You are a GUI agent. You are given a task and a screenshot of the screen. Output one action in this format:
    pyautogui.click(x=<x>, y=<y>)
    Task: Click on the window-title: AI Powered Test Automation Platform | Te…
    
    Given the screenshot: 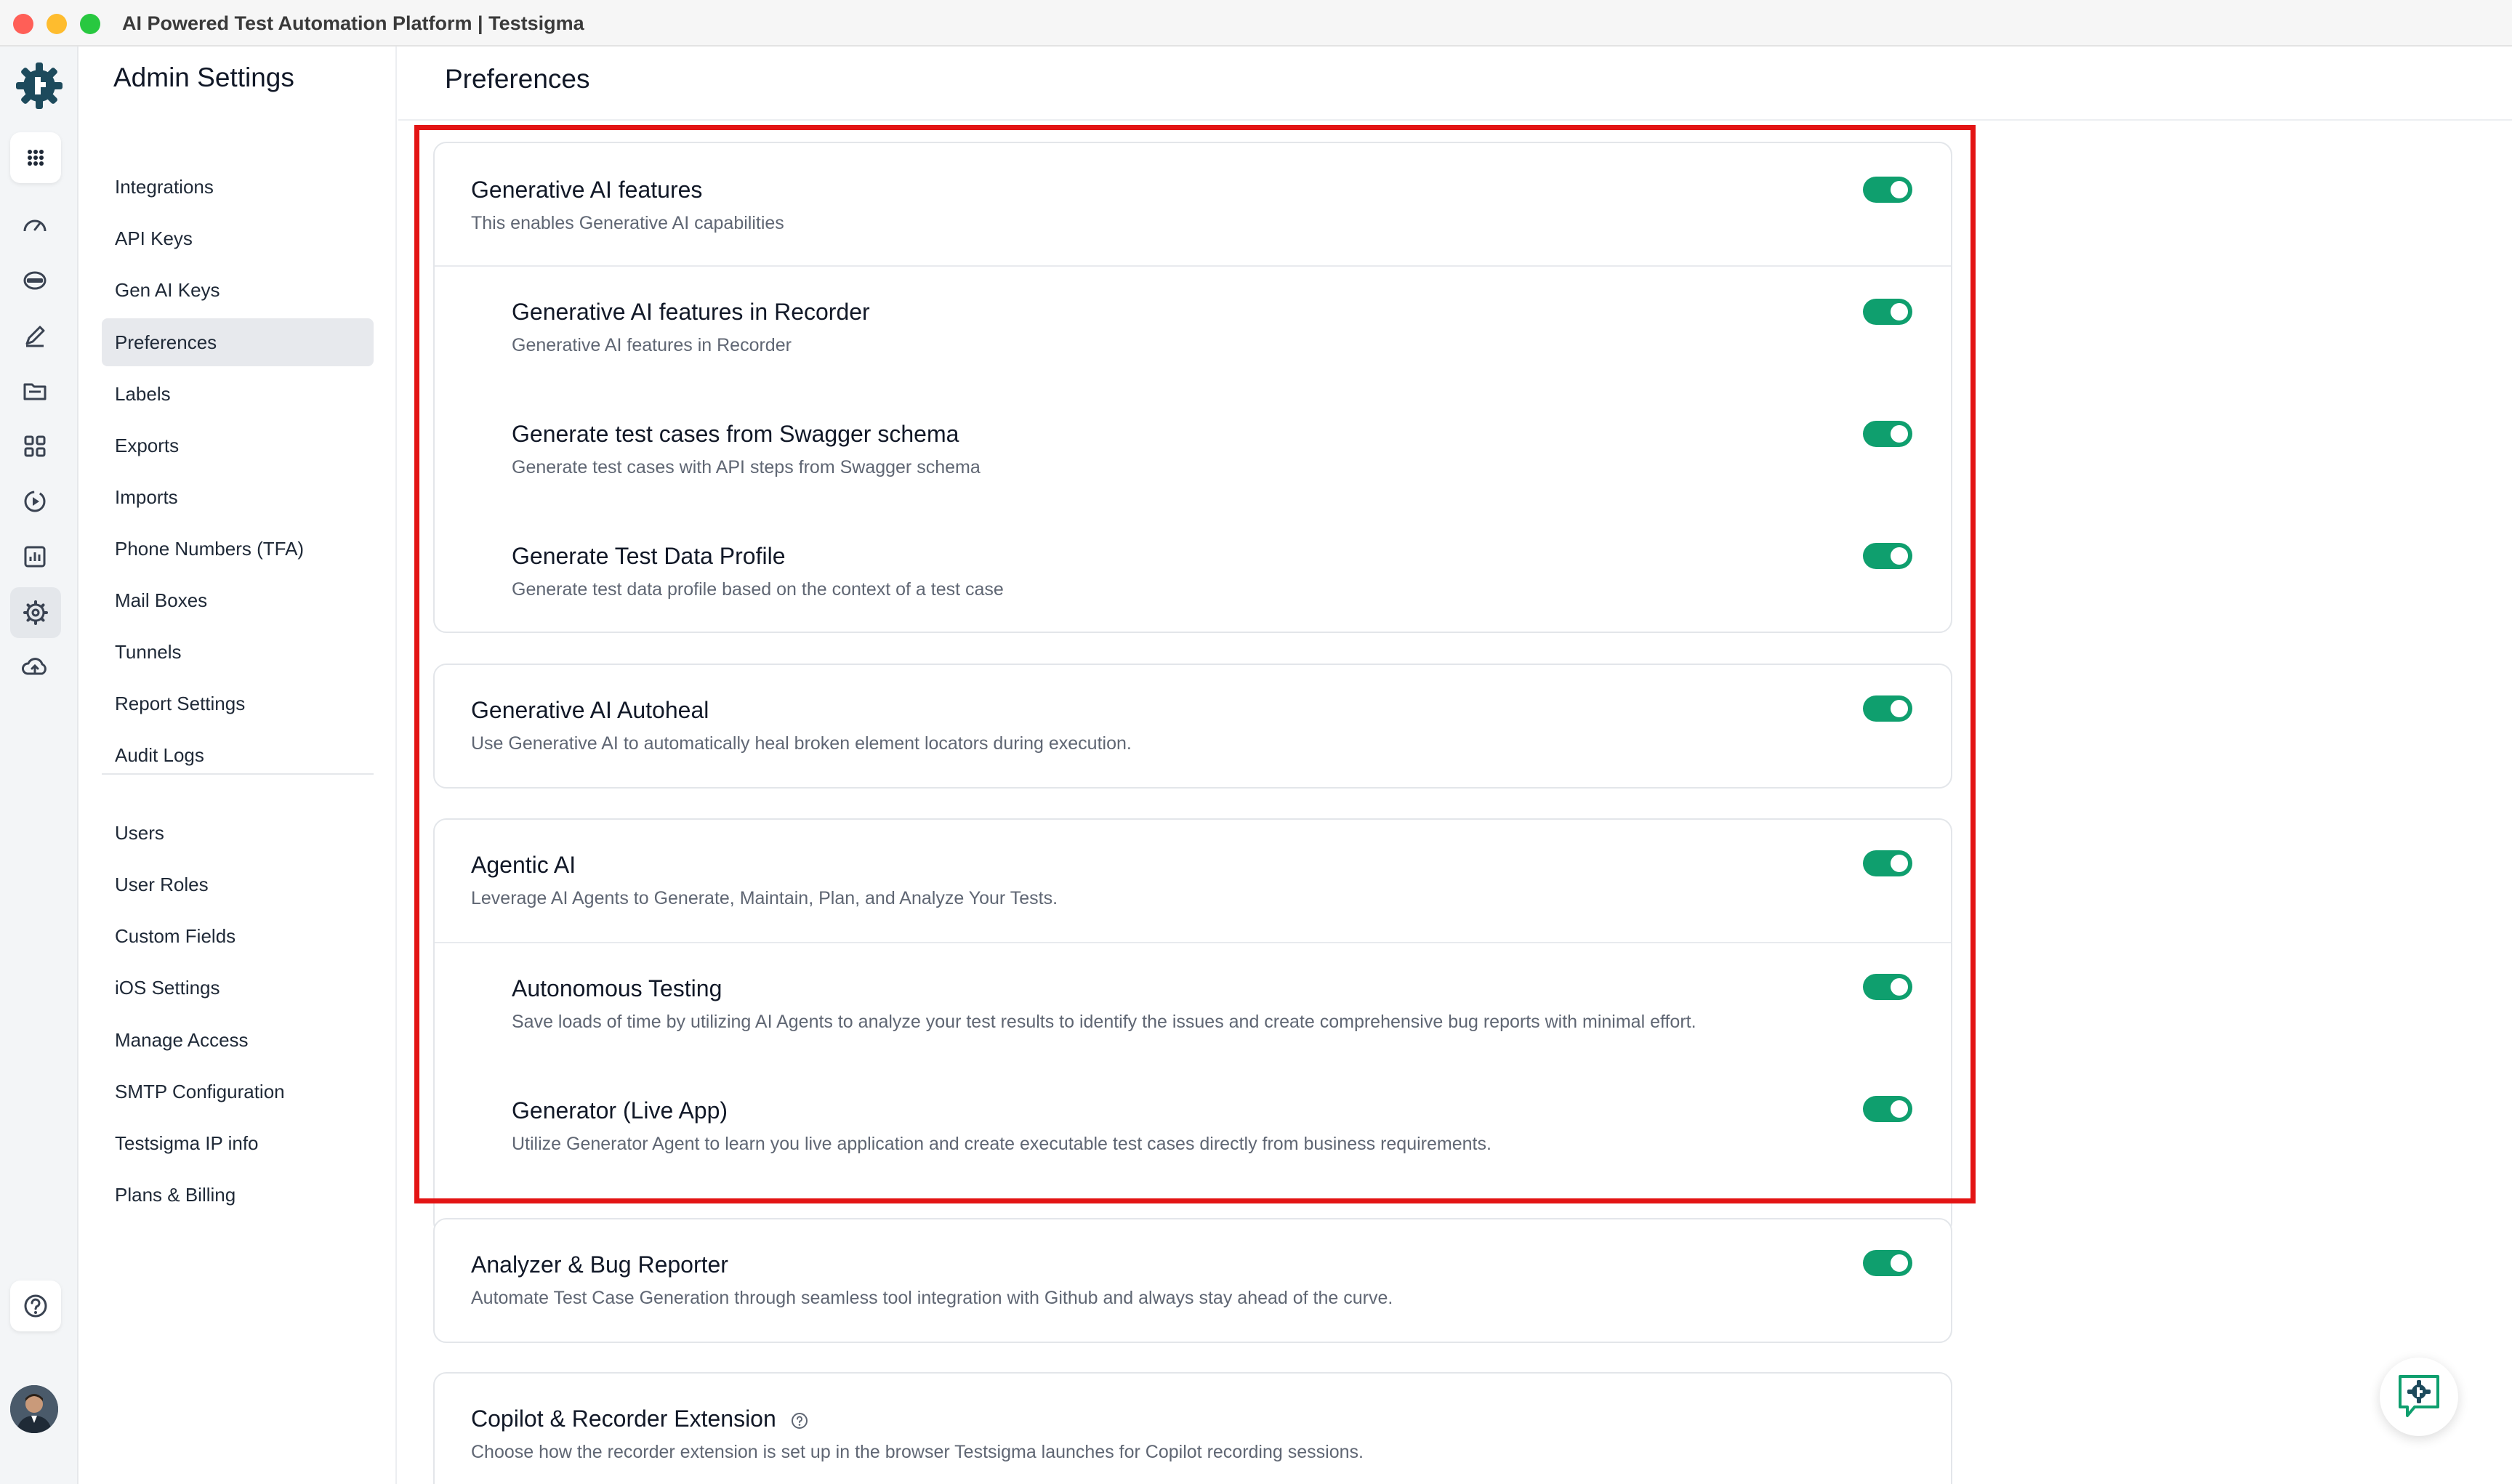 What is the action you would take?
    pyautogui.click(x=353, y=23)
    